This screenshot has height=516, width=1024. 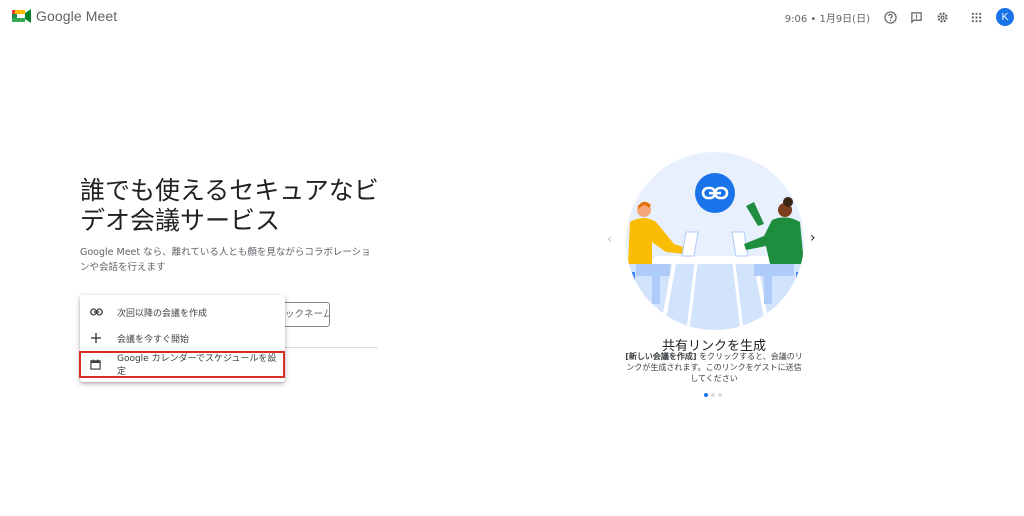 I want to click on help-icon, so click(x=890, y=17).